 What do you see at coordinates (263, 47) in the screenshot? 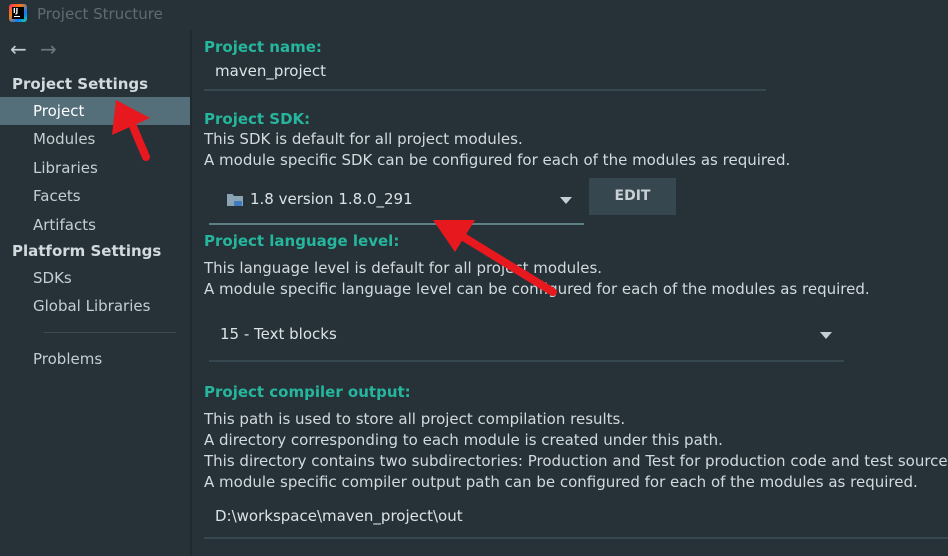
I see `project-name-label: Project name:` at bounding box center [263, 47].